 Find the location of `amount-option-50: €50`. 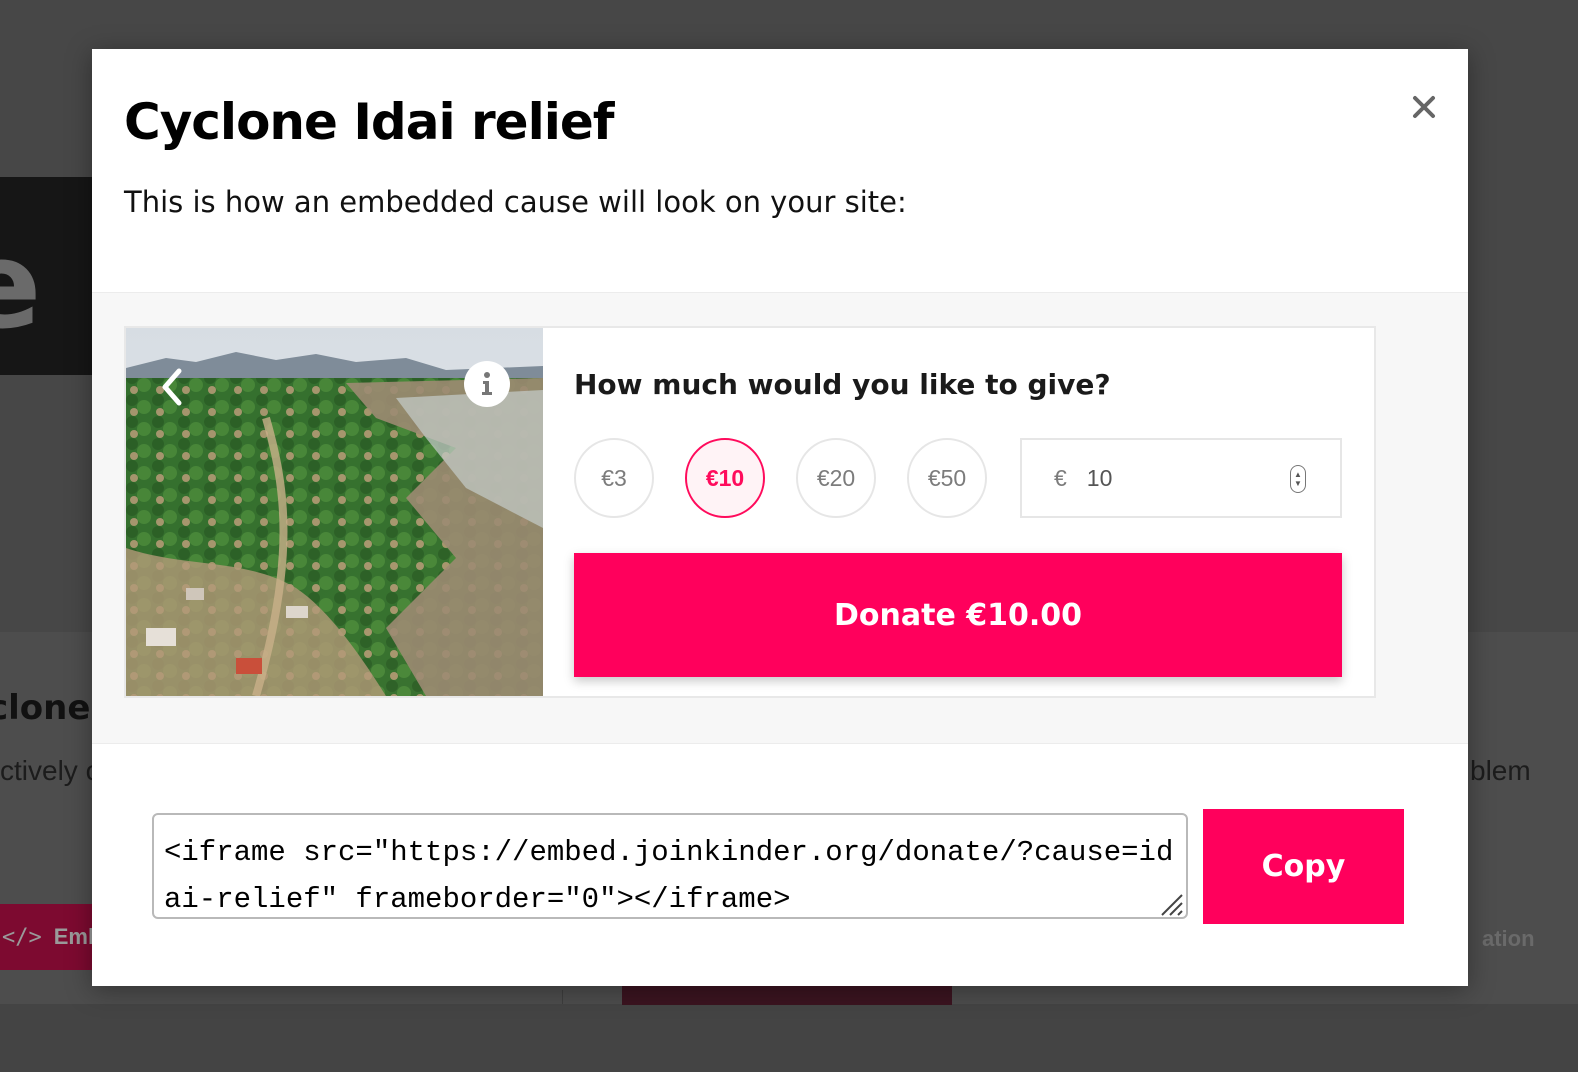

amount-option-50: €50 is located at coordinates (947, 478).